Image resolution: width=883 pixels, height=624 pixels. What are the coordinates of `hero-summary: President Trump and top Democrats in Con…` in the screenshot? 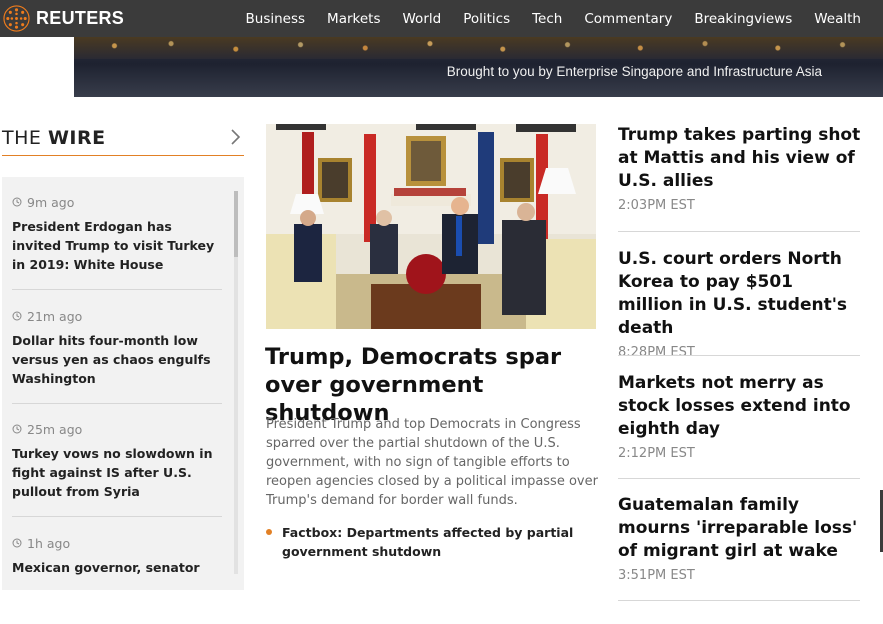 It's located at (432, 462).